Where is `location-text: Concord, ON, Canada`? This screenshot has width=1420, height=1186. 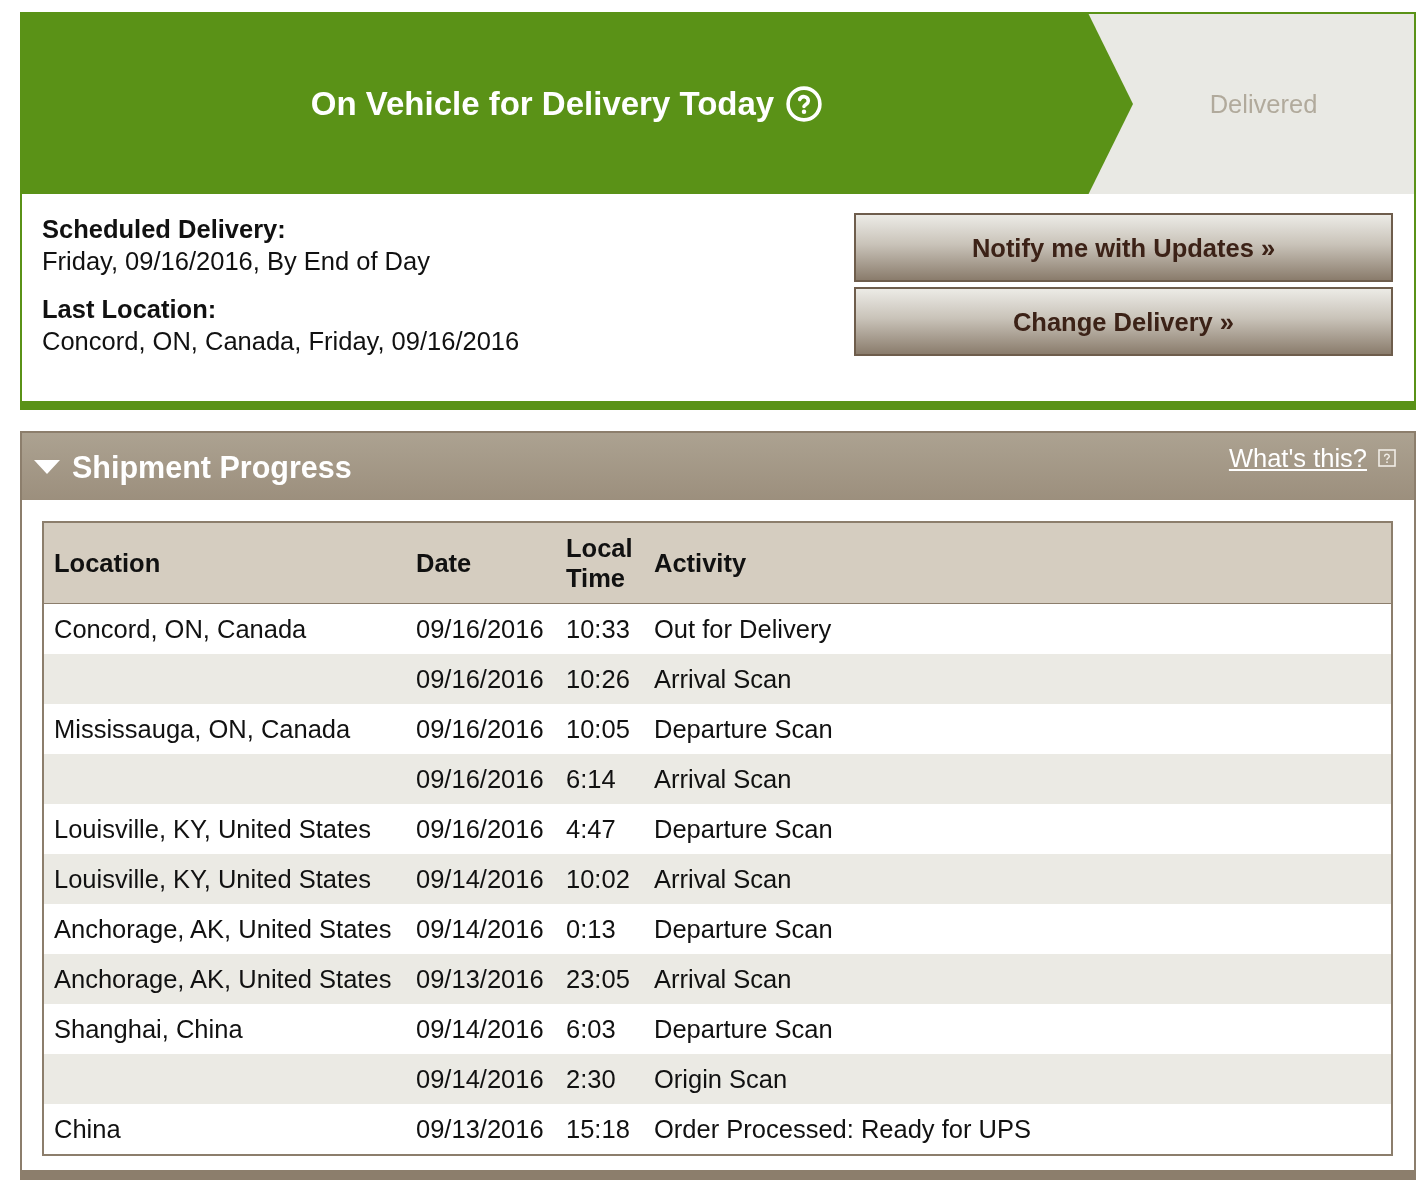
location-text: Concord, ON, Canada is located at coordinates (180, 628).